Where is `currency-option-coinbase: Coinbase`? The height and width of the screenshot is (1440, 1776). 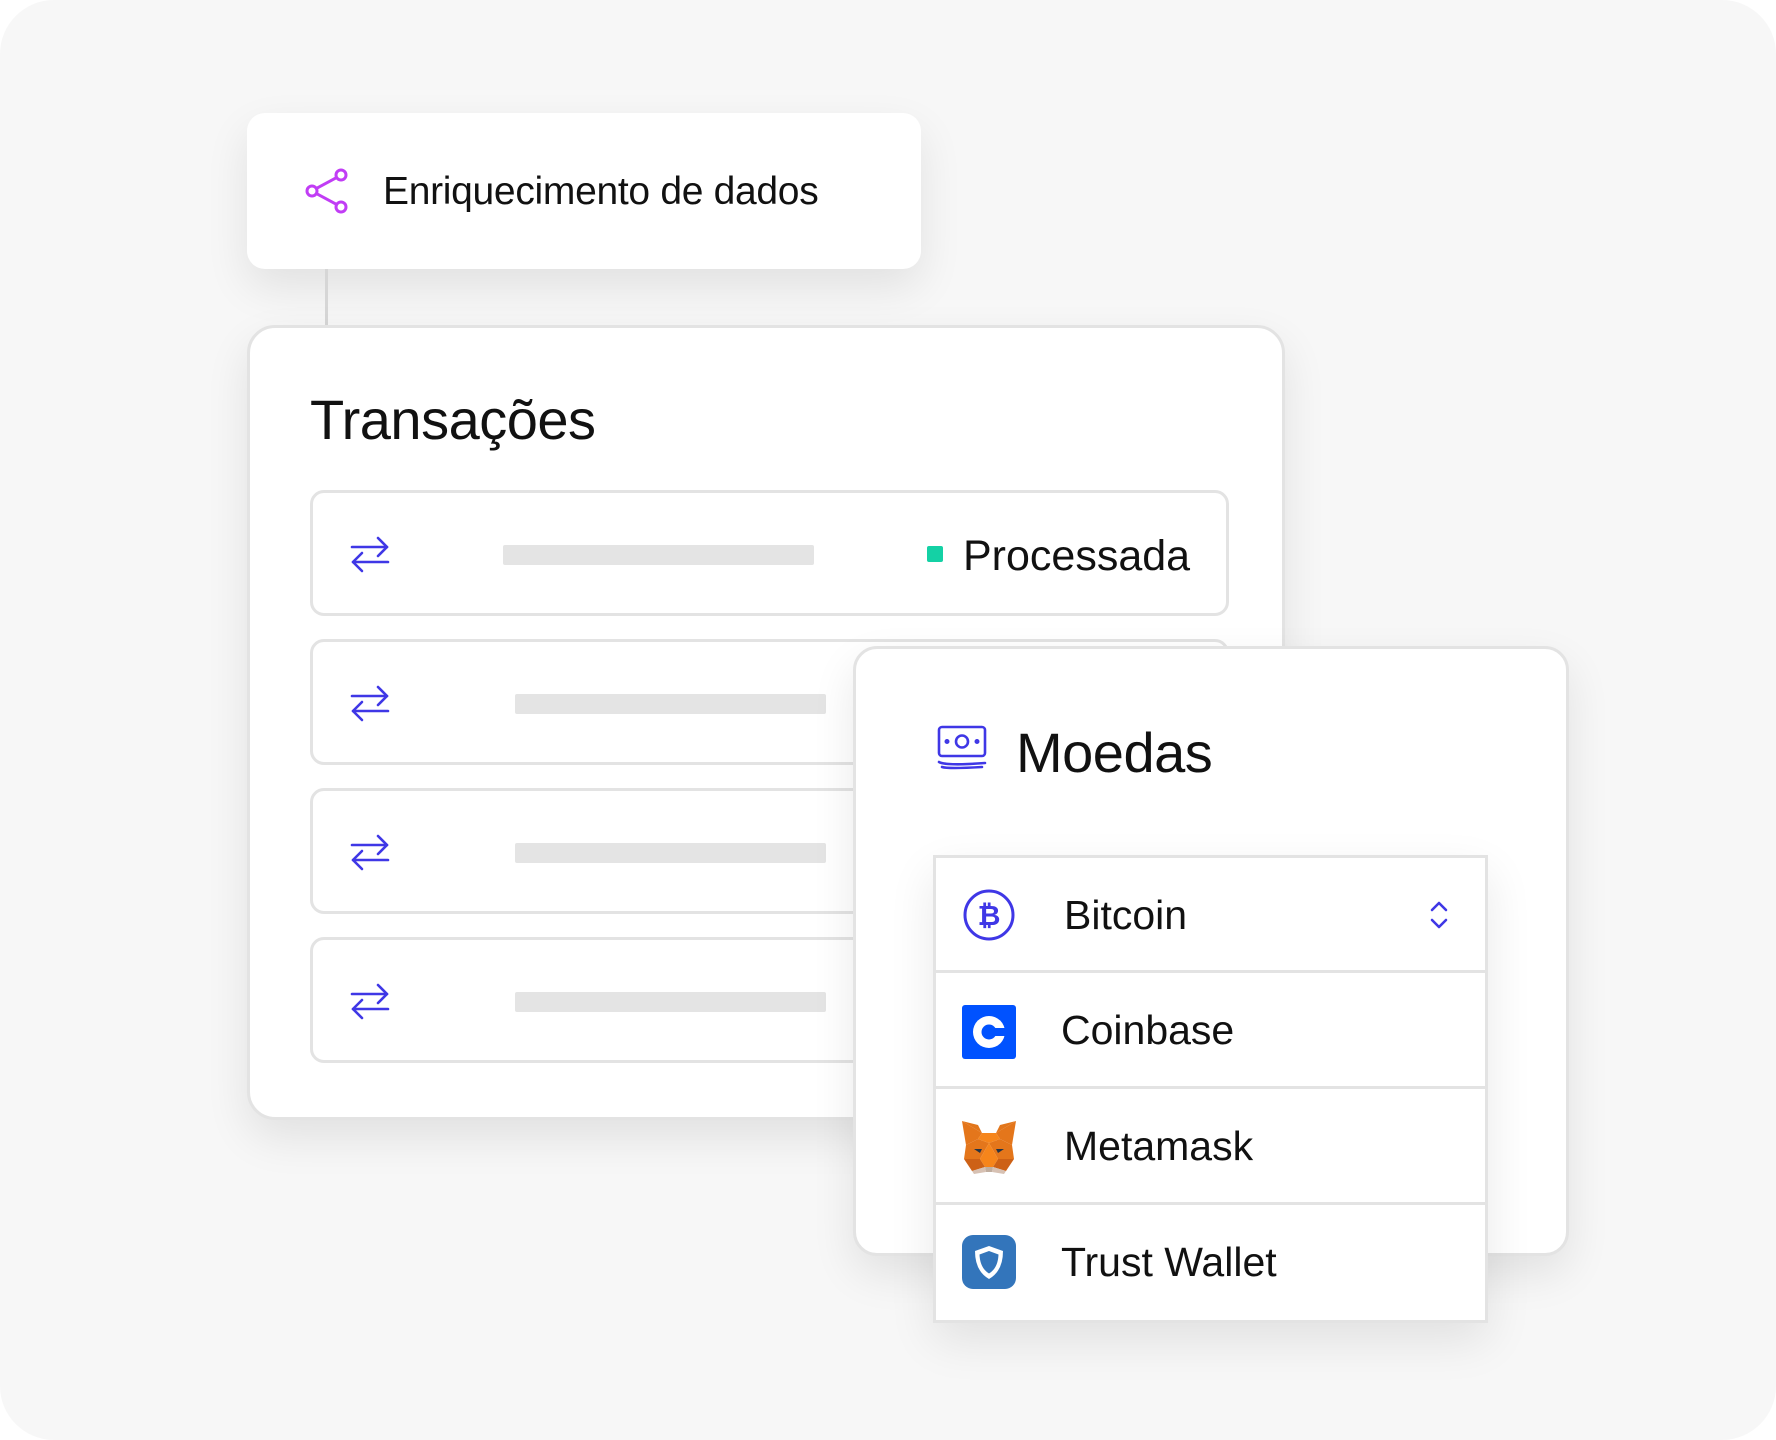 currency-option-coinbase: Coinbase is located at coordinates (1210, 1031).